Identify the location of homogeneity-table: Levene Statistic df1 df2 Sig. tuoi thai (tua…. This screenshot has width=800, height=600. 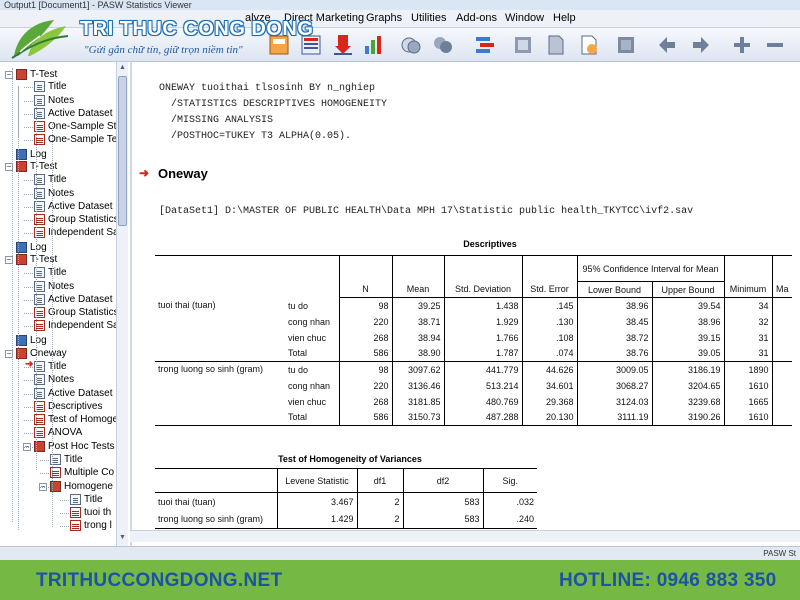
(346, 498).